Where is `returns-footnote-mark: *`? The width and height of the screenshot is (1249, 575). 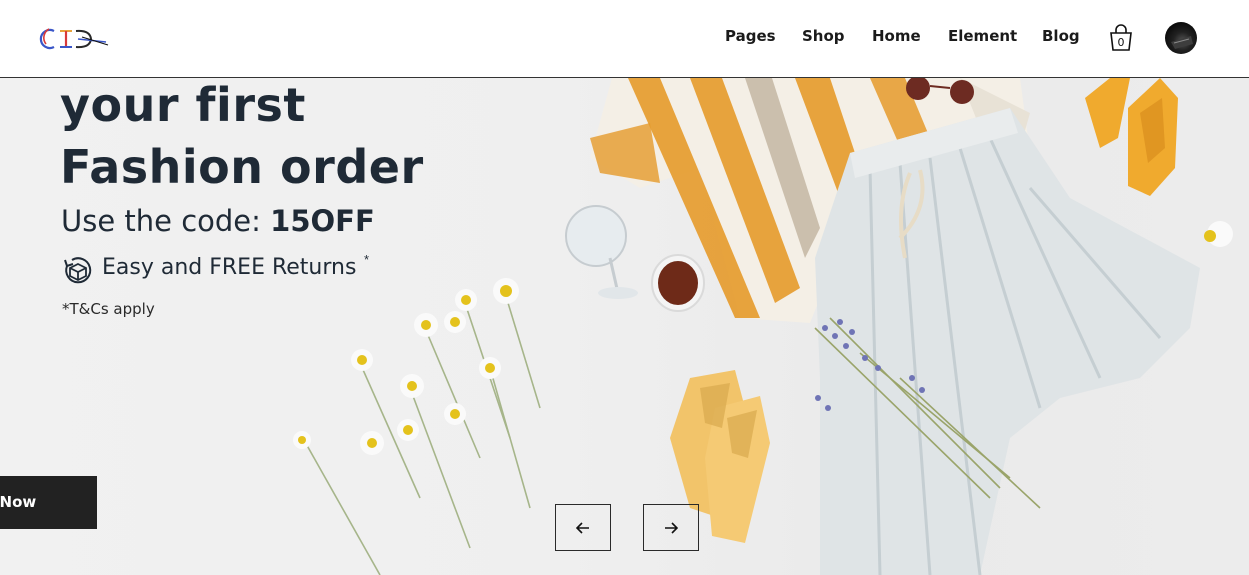 returns-footnote-mark: * is located at coordinates (367, 259).